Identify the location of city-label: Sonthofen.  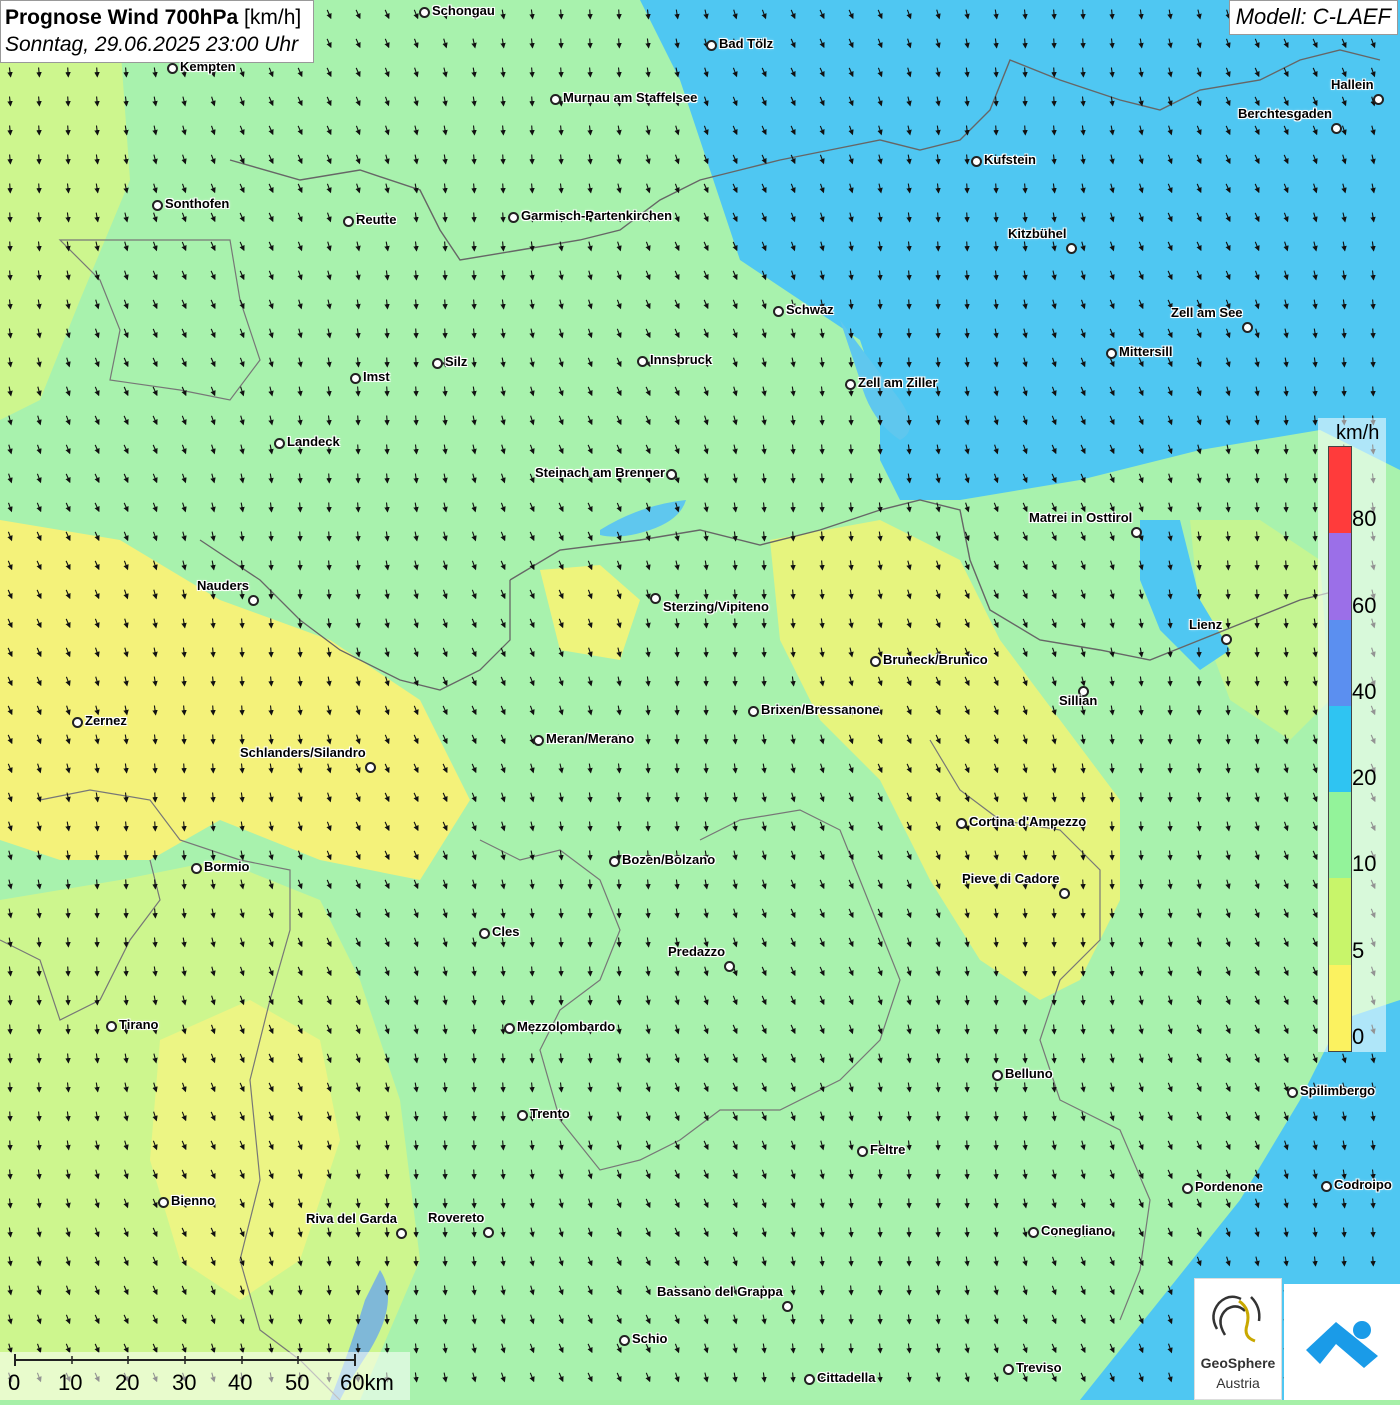
(197, 203).